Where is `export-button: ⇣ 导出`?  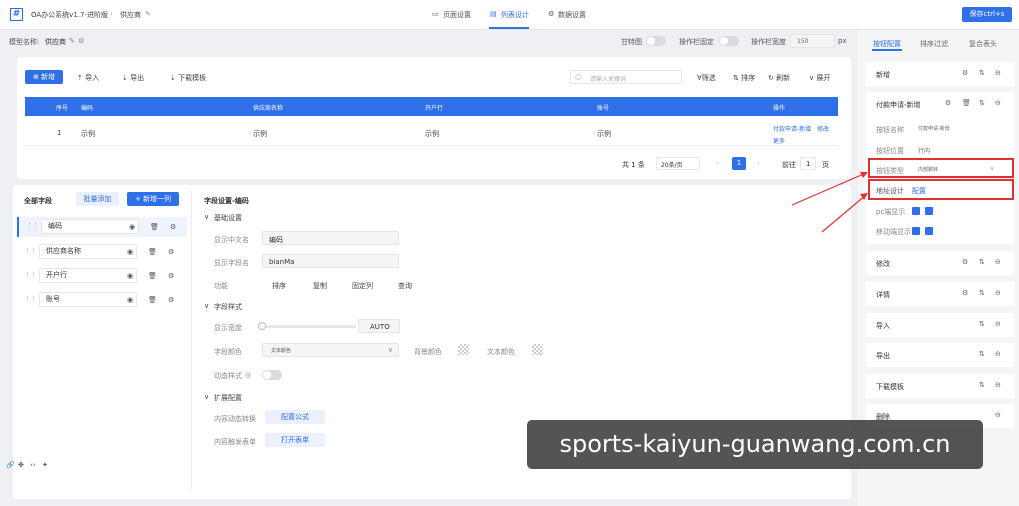
export-button: ⇣ 导出 is located at coordinates (133, 78).